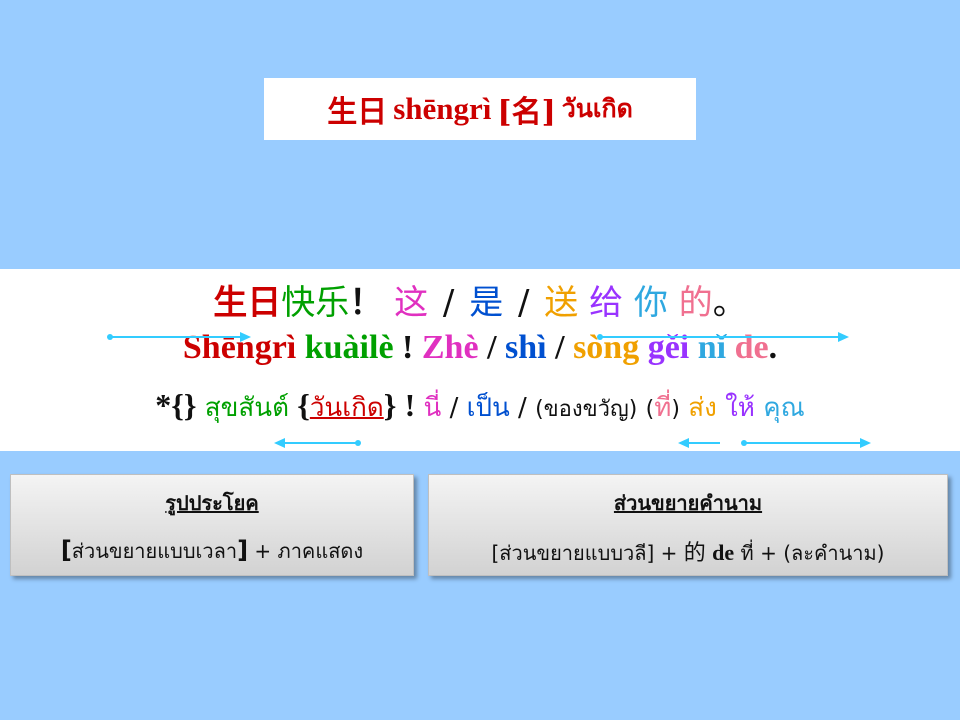 The image size is (960, 720). Describe the element at coordinates (346, 408) in the screenshot. I see `thai-wankoet: วันเกิด` at that location.